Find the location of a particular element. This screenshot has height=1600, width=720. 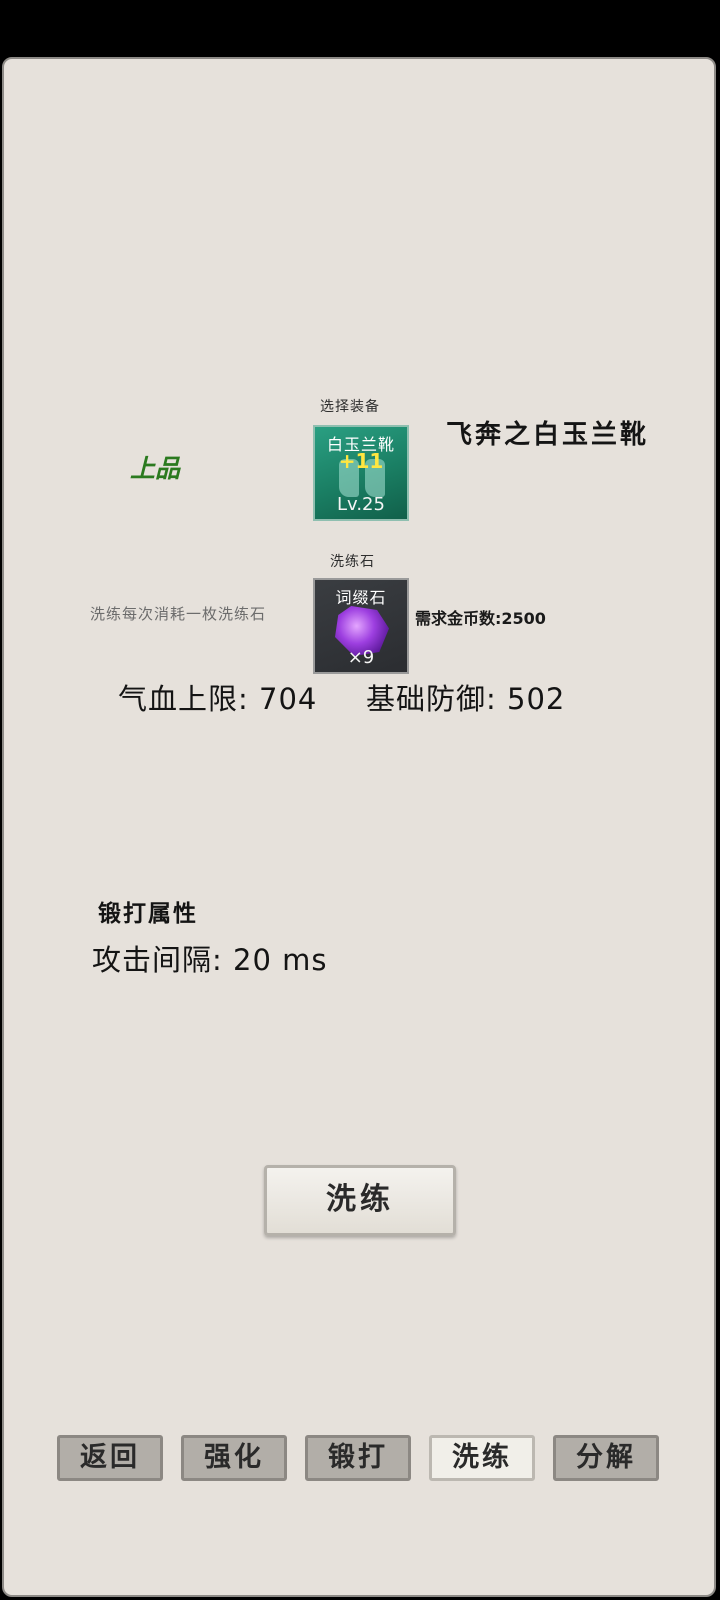

refine-stone-label: 洗练石 is located at coordinates (352, 562).